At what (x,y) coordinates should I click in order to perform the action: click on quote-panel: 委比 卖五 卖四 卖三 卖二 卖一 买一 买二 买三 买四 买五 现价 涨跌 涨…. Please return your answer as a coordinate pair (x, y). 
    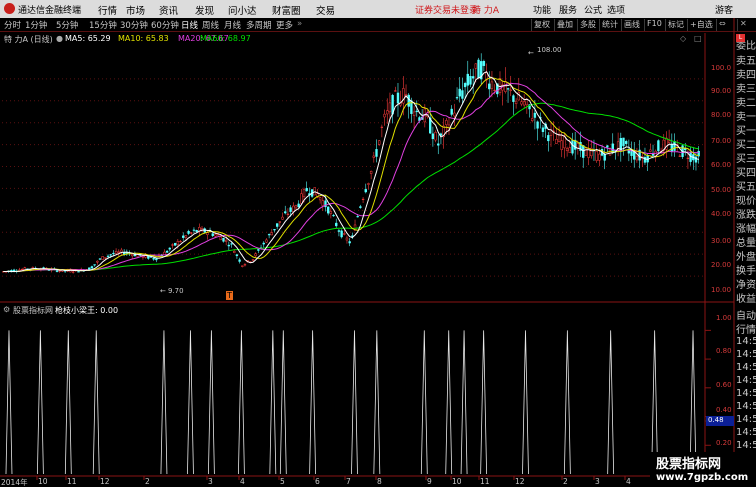
    Looking at the image, I should click on (745, 243).